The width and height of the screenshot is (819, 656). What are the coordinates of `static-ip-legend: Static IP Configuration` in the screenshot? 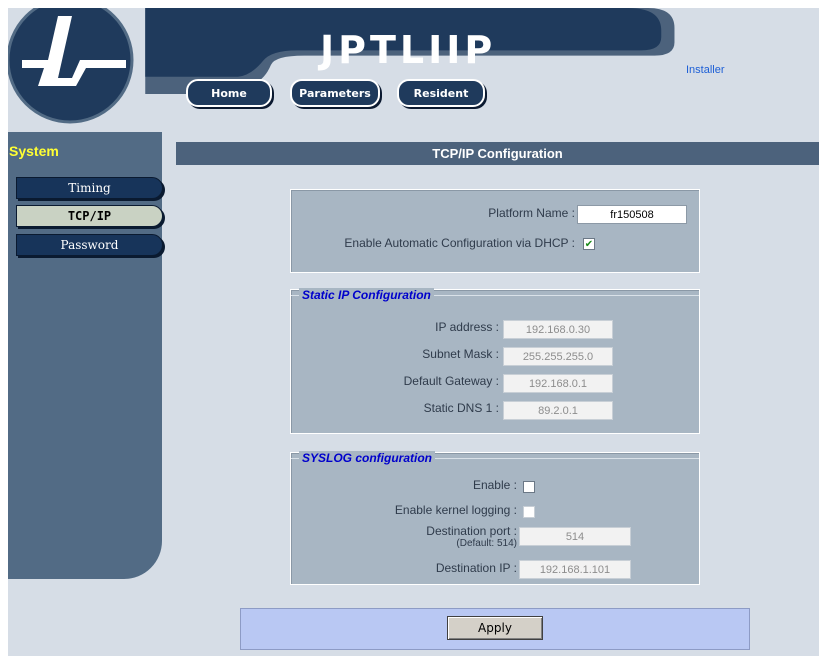 It's located at (366, 295).